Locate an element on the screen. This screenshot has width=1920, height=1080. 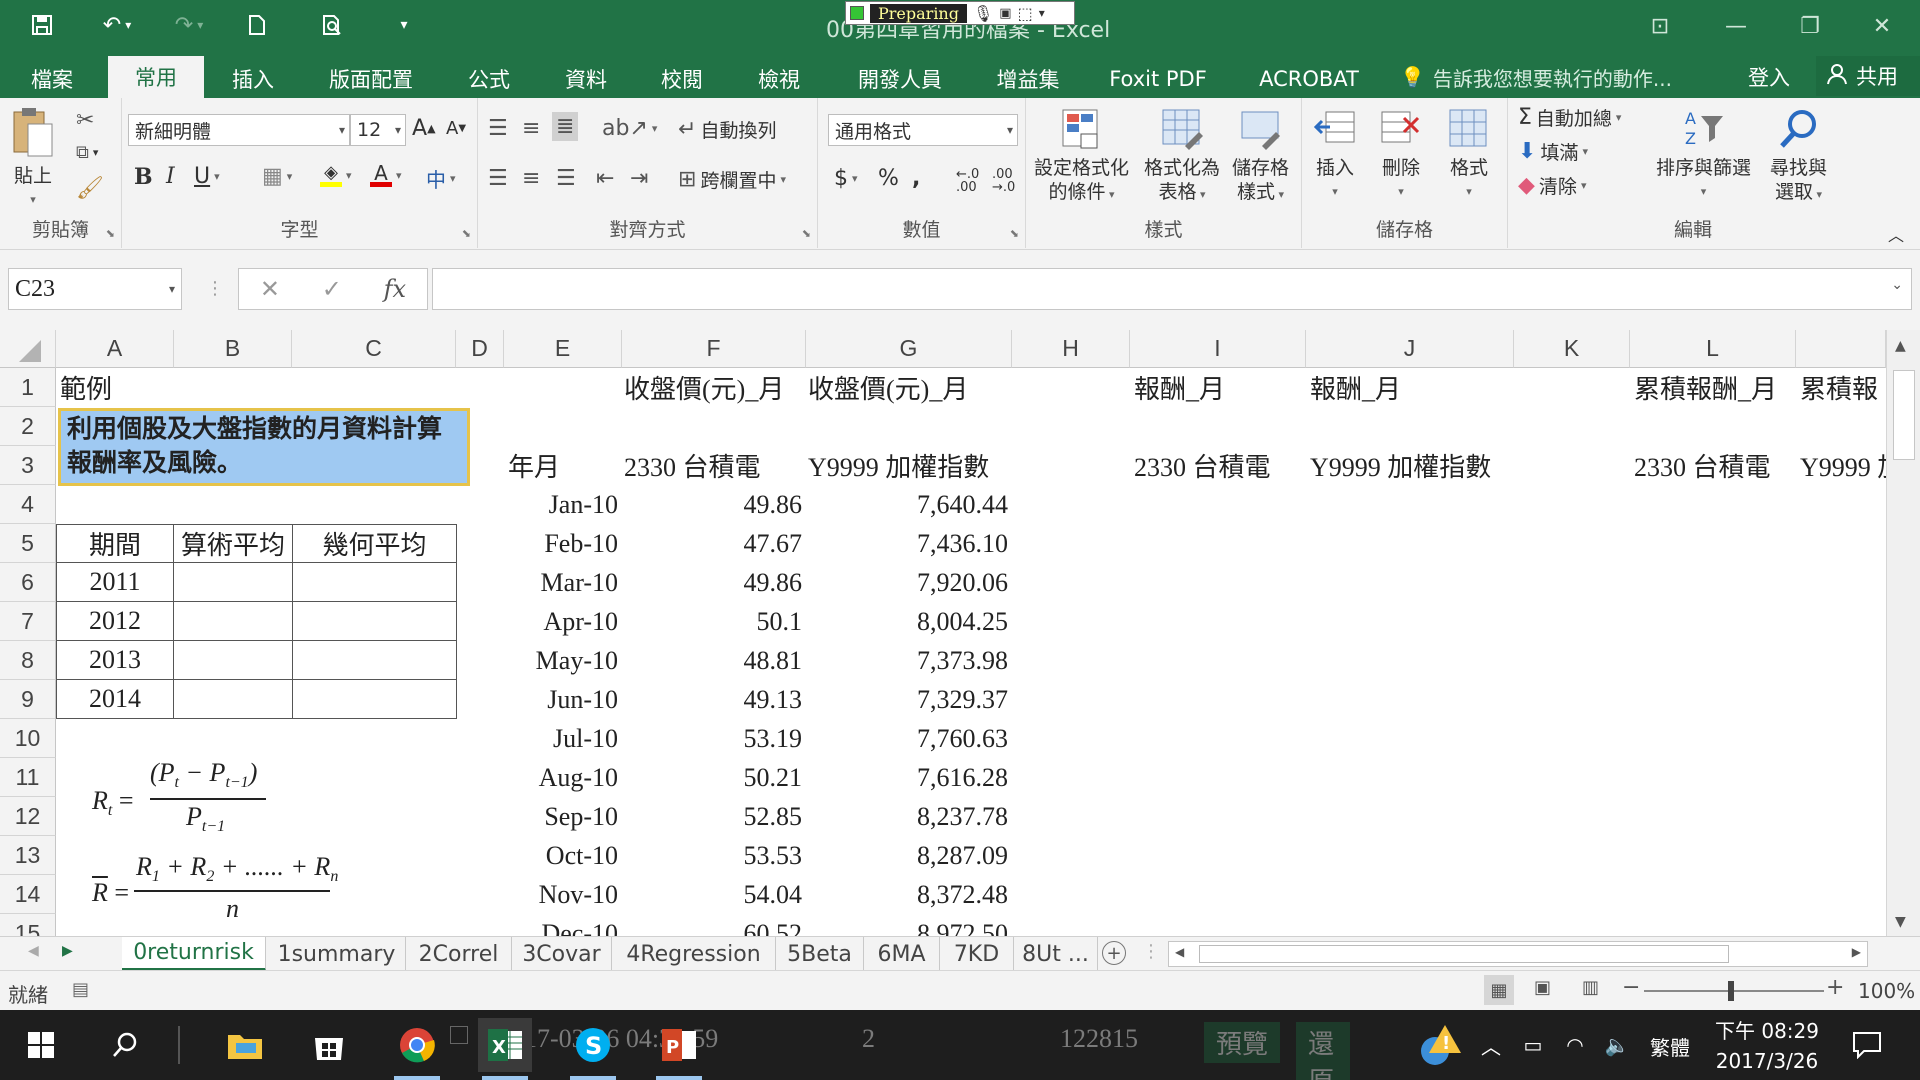
tab-foxit-pdf: Foxit PDF is located at coordinates (1158, 79).